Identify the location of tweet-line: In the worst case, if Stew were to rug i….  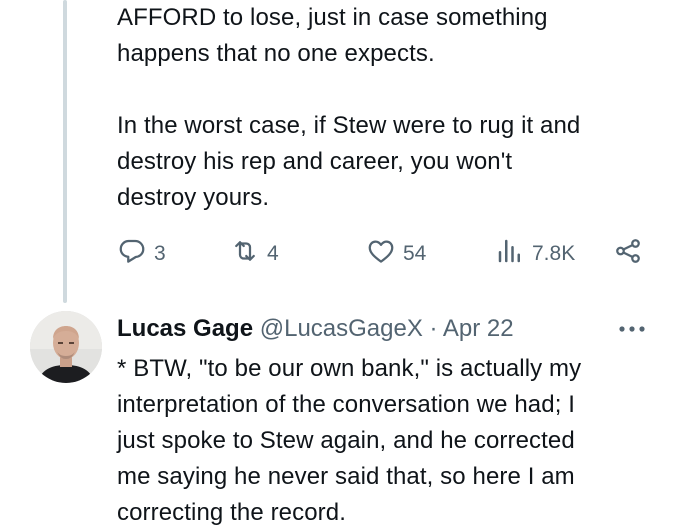
(349, 125).